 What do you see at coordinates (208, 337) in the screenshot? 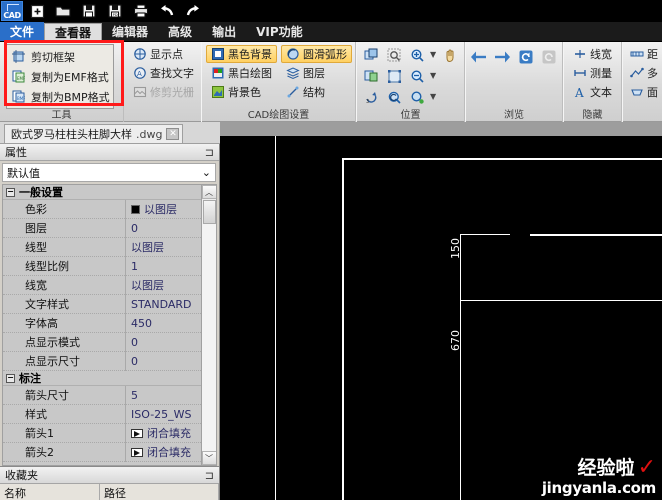
I see `scrollbar-track` at bounding box center [208, 337].